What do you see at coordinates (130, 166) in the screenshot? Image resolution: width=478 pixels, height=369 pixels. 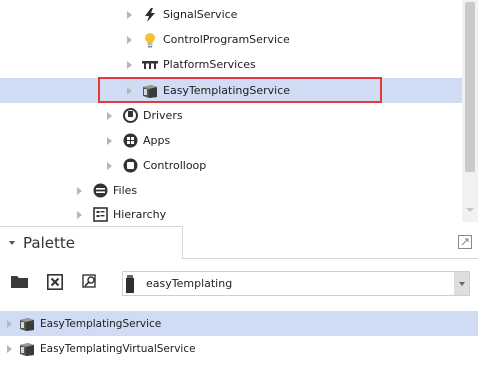 I see `controlloop-icon` at bounding box center [130, 166].